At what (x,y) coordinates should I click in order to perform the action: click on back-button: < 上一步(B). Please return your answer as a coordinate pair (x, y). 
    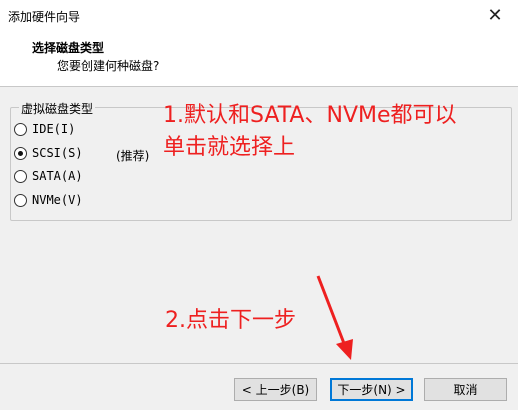
    Looking at the image, I should click on (275, 389).